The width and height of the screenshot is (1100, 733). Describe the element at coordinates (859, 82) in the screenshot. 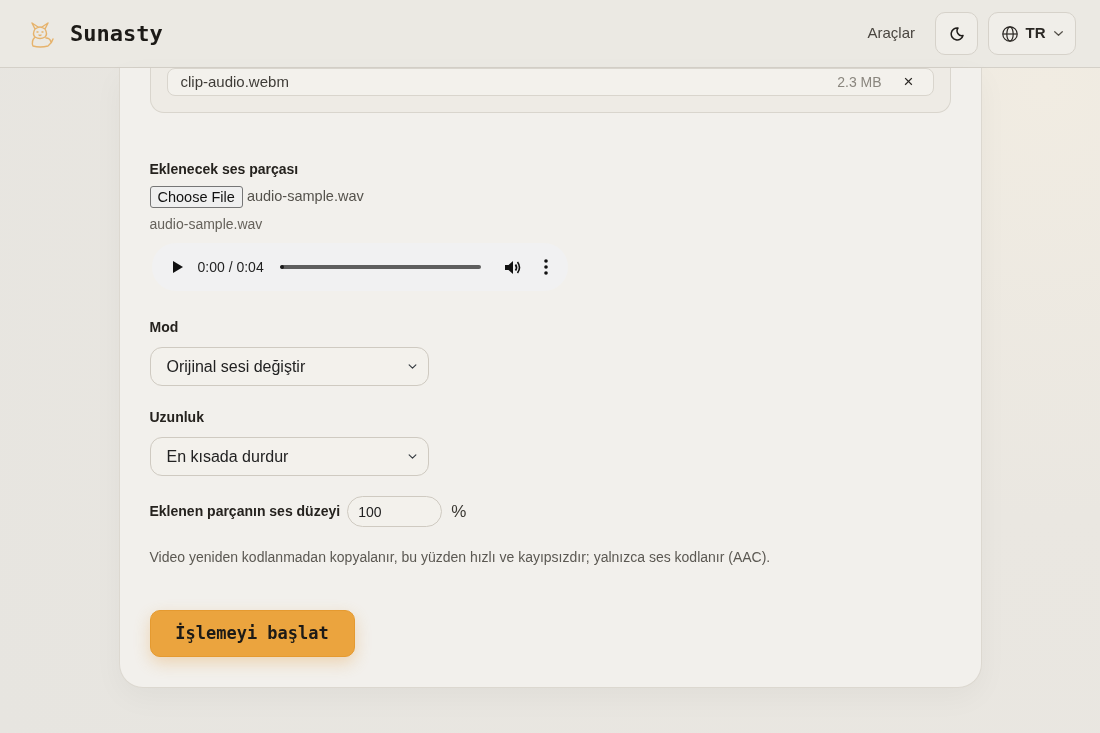

I see `file-size: 2.3 MB` at that location.